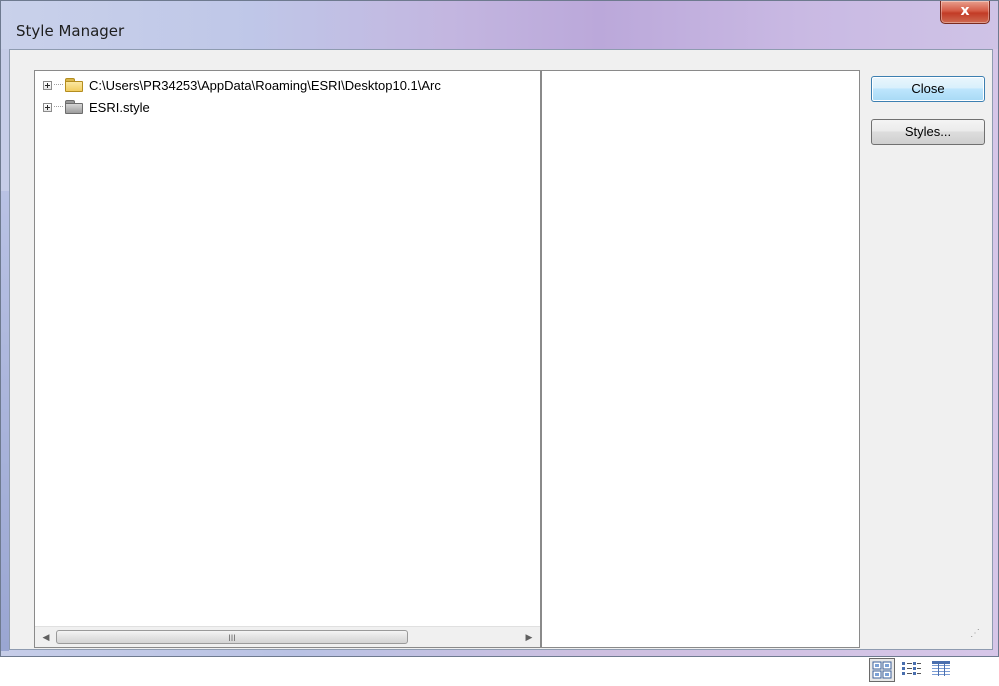 The image size is (999, 686). What do you see at coordinates (74, 85) in the screenshot?
I see `folder-icon` at bounding box center [74, 85].